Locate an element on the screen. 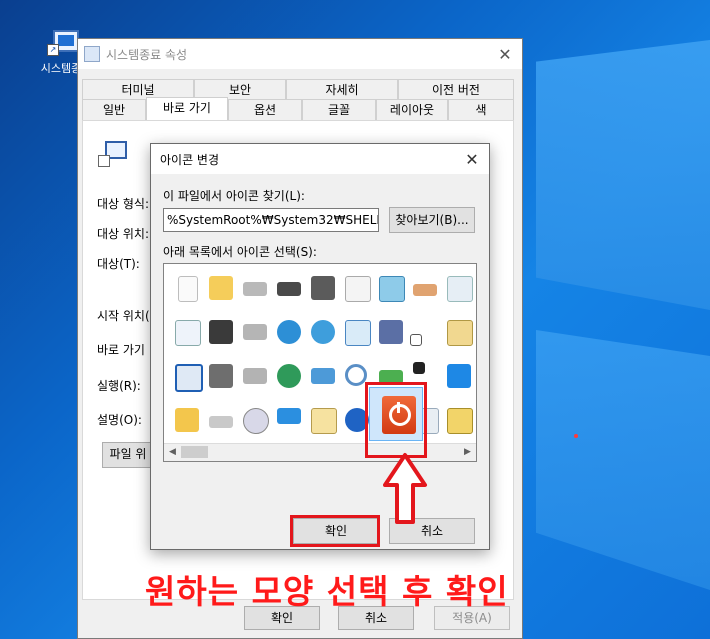 Image resolution: width=710 pixels, height=639 pixels. tab-options: 옵션 is located at coordinates (265, 109).